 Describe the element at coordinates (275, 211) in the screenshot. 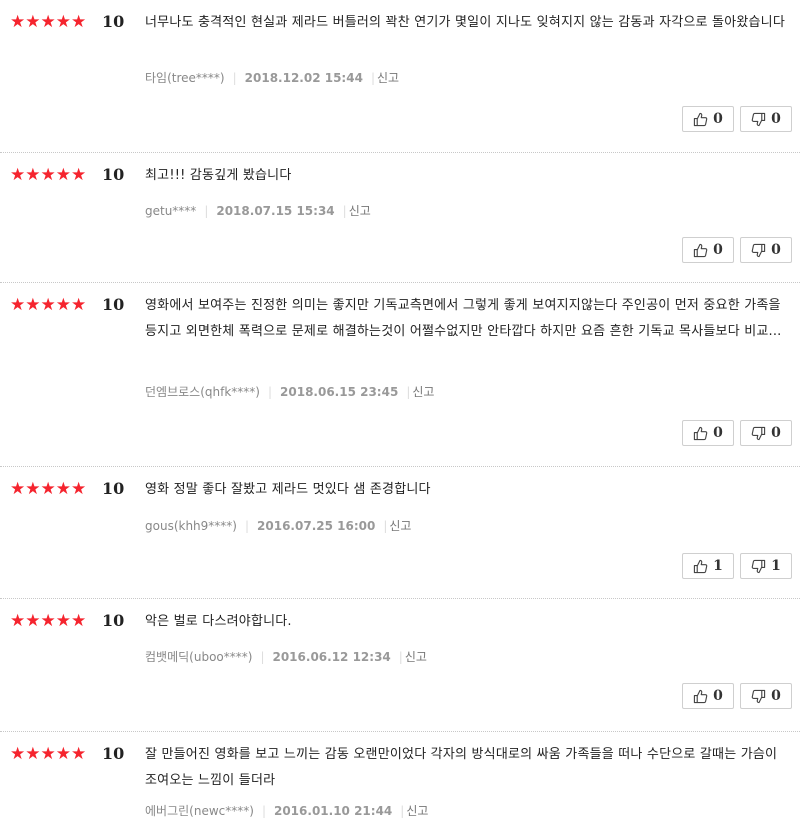

I see `review-date: 2018.07.15 15:34` at that location.